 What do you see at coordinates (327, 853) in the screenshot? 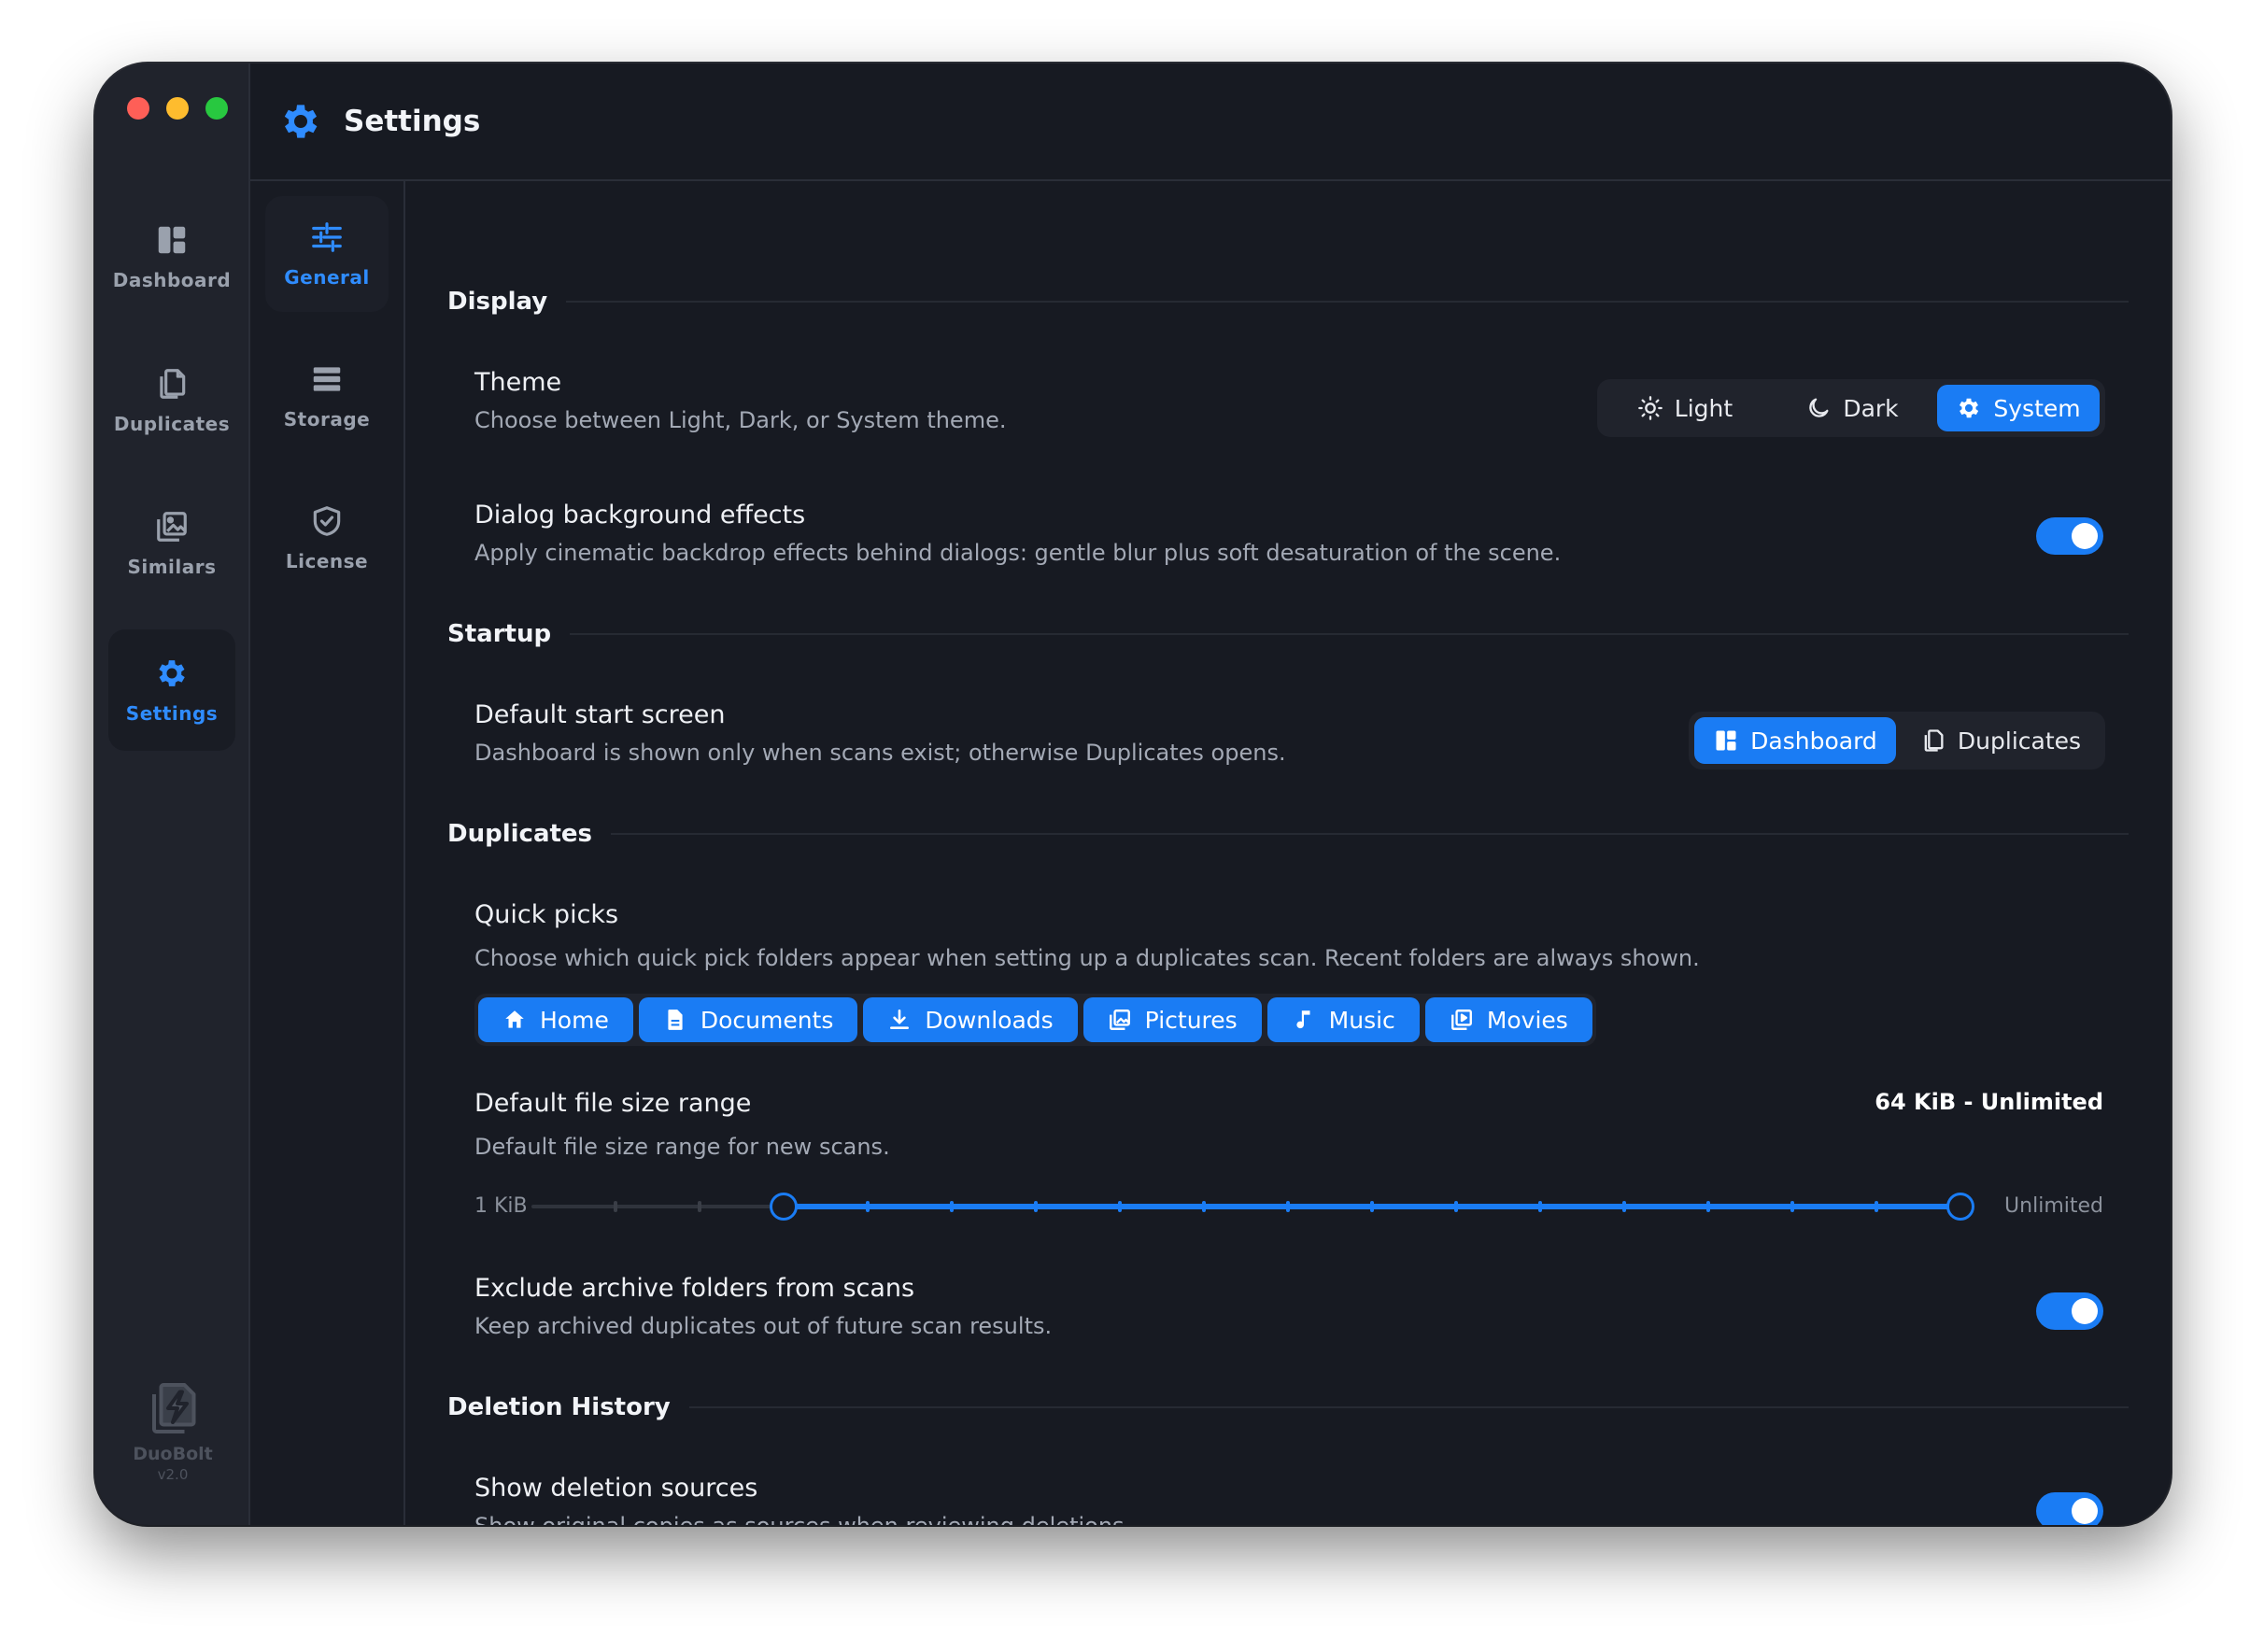
I see `settings-subnav: General Storage License` at bounding box center [327, 853].